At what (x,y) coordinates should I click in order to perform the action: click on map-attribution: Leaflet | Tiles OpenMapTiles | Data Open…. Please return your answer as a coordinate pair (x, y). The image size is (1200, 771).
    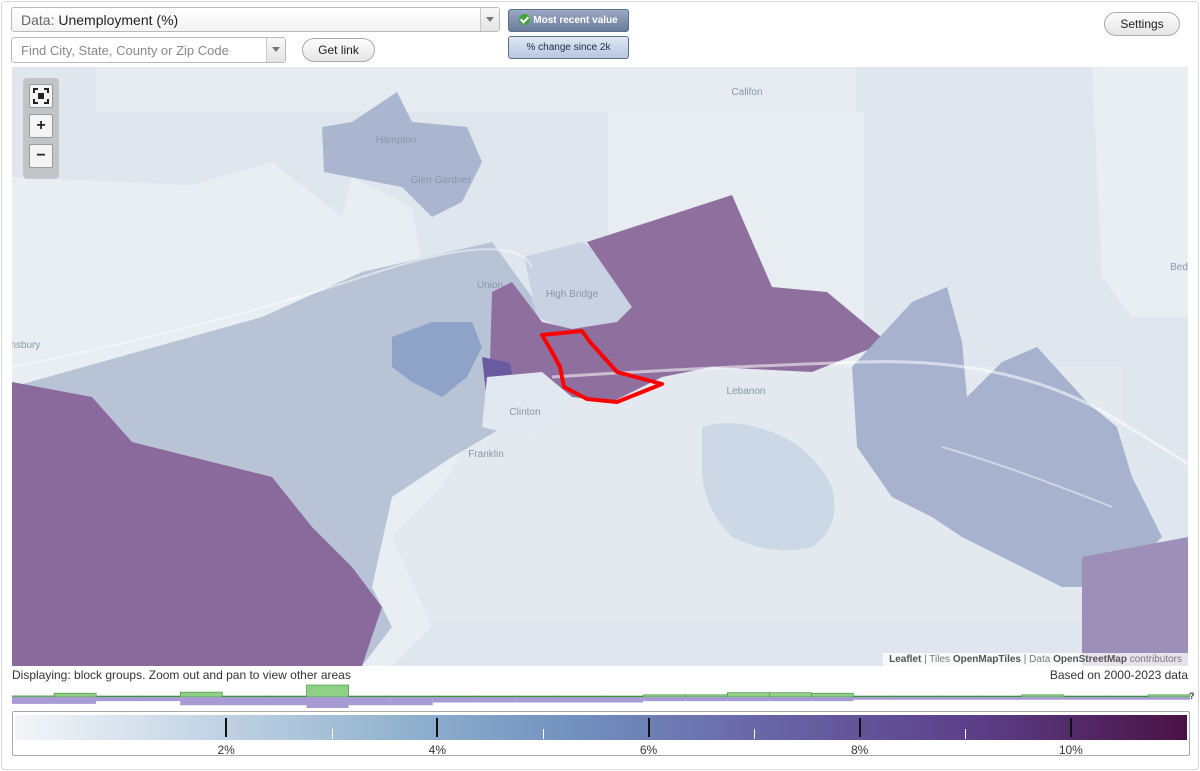
    Looking at the image, I should click on (1035, 659).